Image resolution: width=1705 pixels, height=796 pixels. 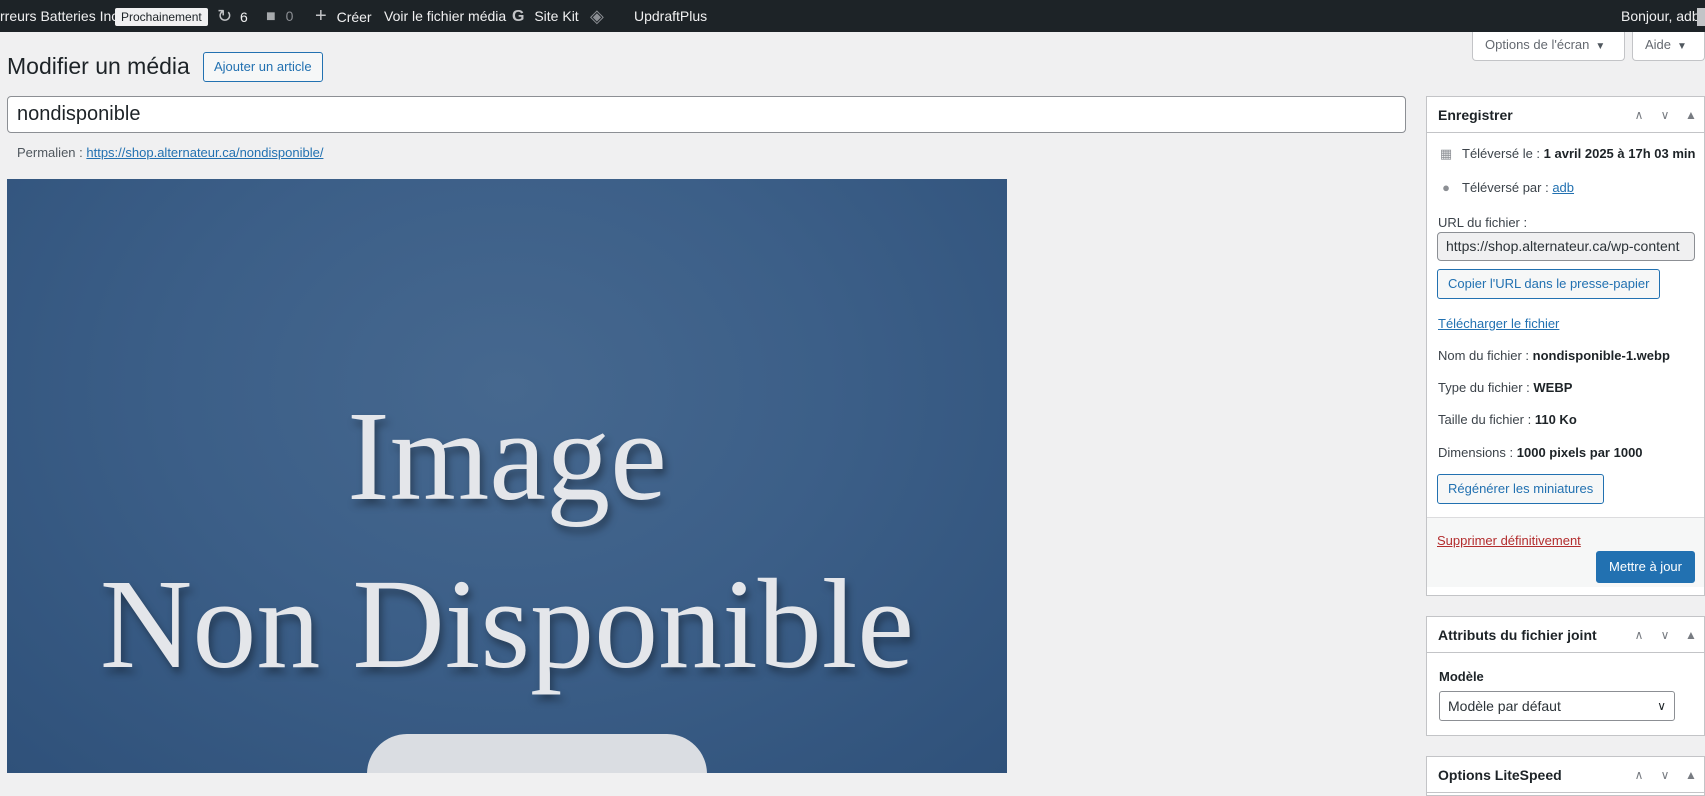 I want to click on updraftplus-menu: UpdraftPlus, so click(x=670, y=16).